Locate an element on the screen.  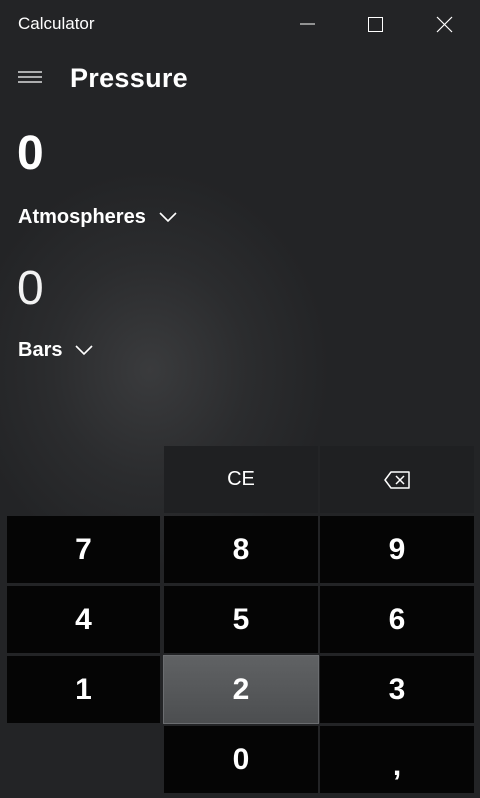
key-6: 6 is located at coordinates (397, 619).